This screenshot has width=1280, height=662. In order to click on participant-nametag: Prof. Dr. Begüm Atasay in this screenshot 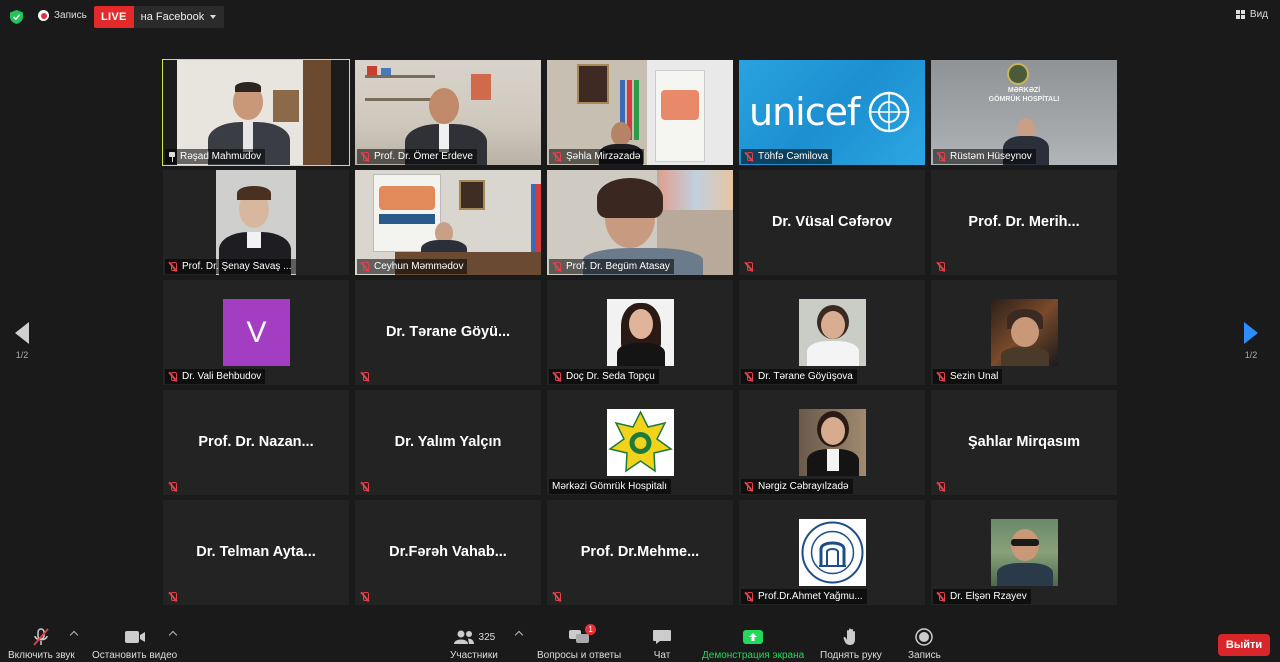, I will do `click(611, 266)`.